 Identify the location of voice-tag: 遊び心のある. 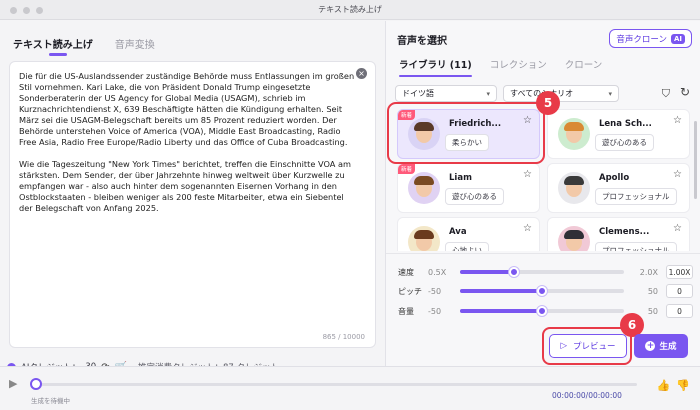
(624, 142).